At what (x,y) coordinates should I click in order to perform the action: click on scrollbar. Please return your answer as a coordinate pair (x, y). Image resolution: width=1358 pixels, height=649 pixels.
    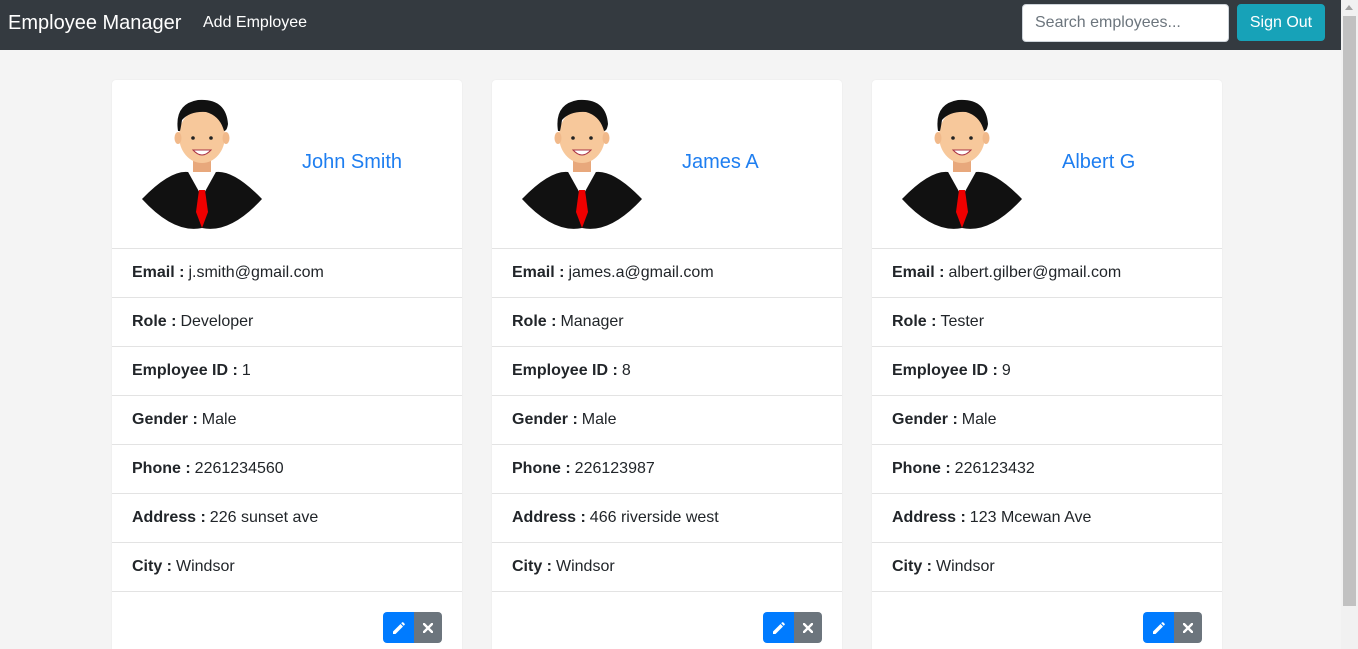
    Looking at the image, I should click on (1349, 324).